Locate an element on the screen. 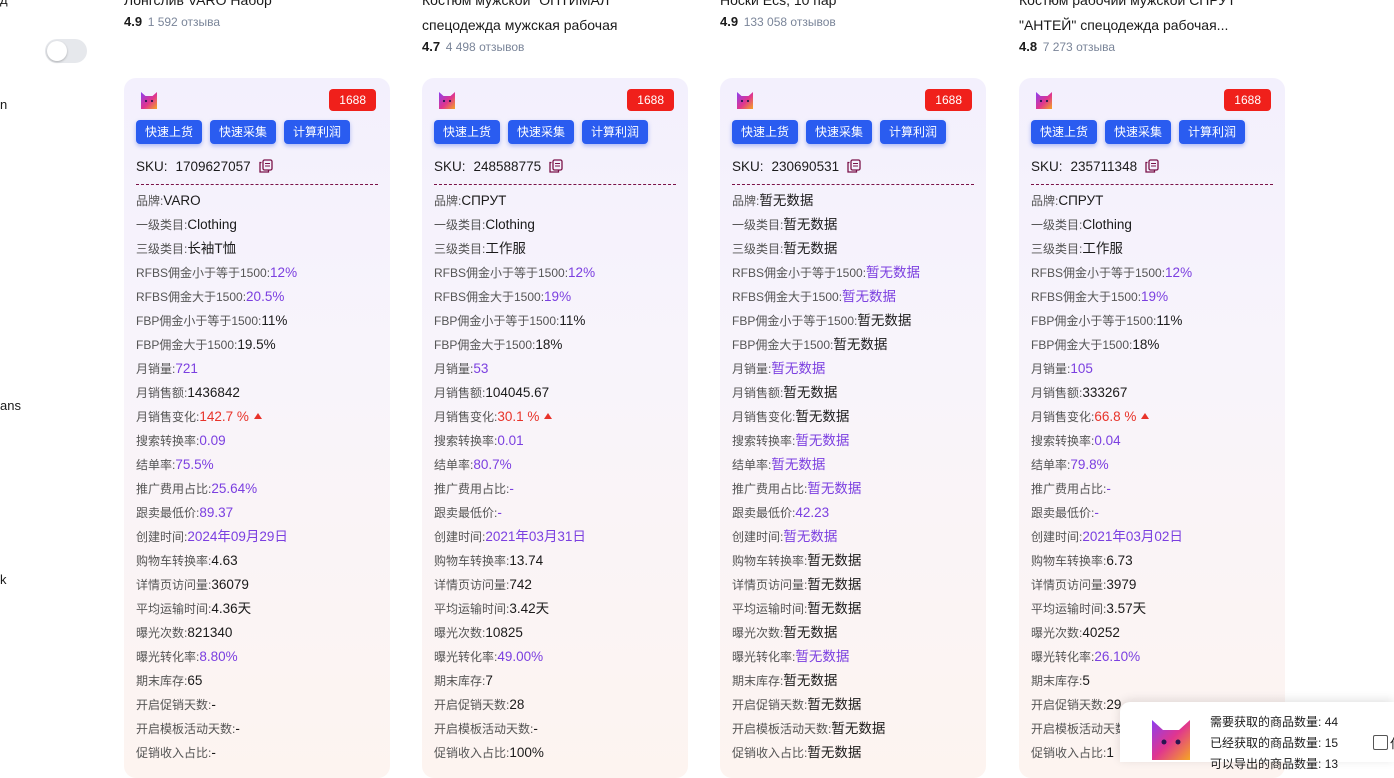 The image size is (1394, 778). sidebar-toggle-switch is located at coordinates (66, 51).